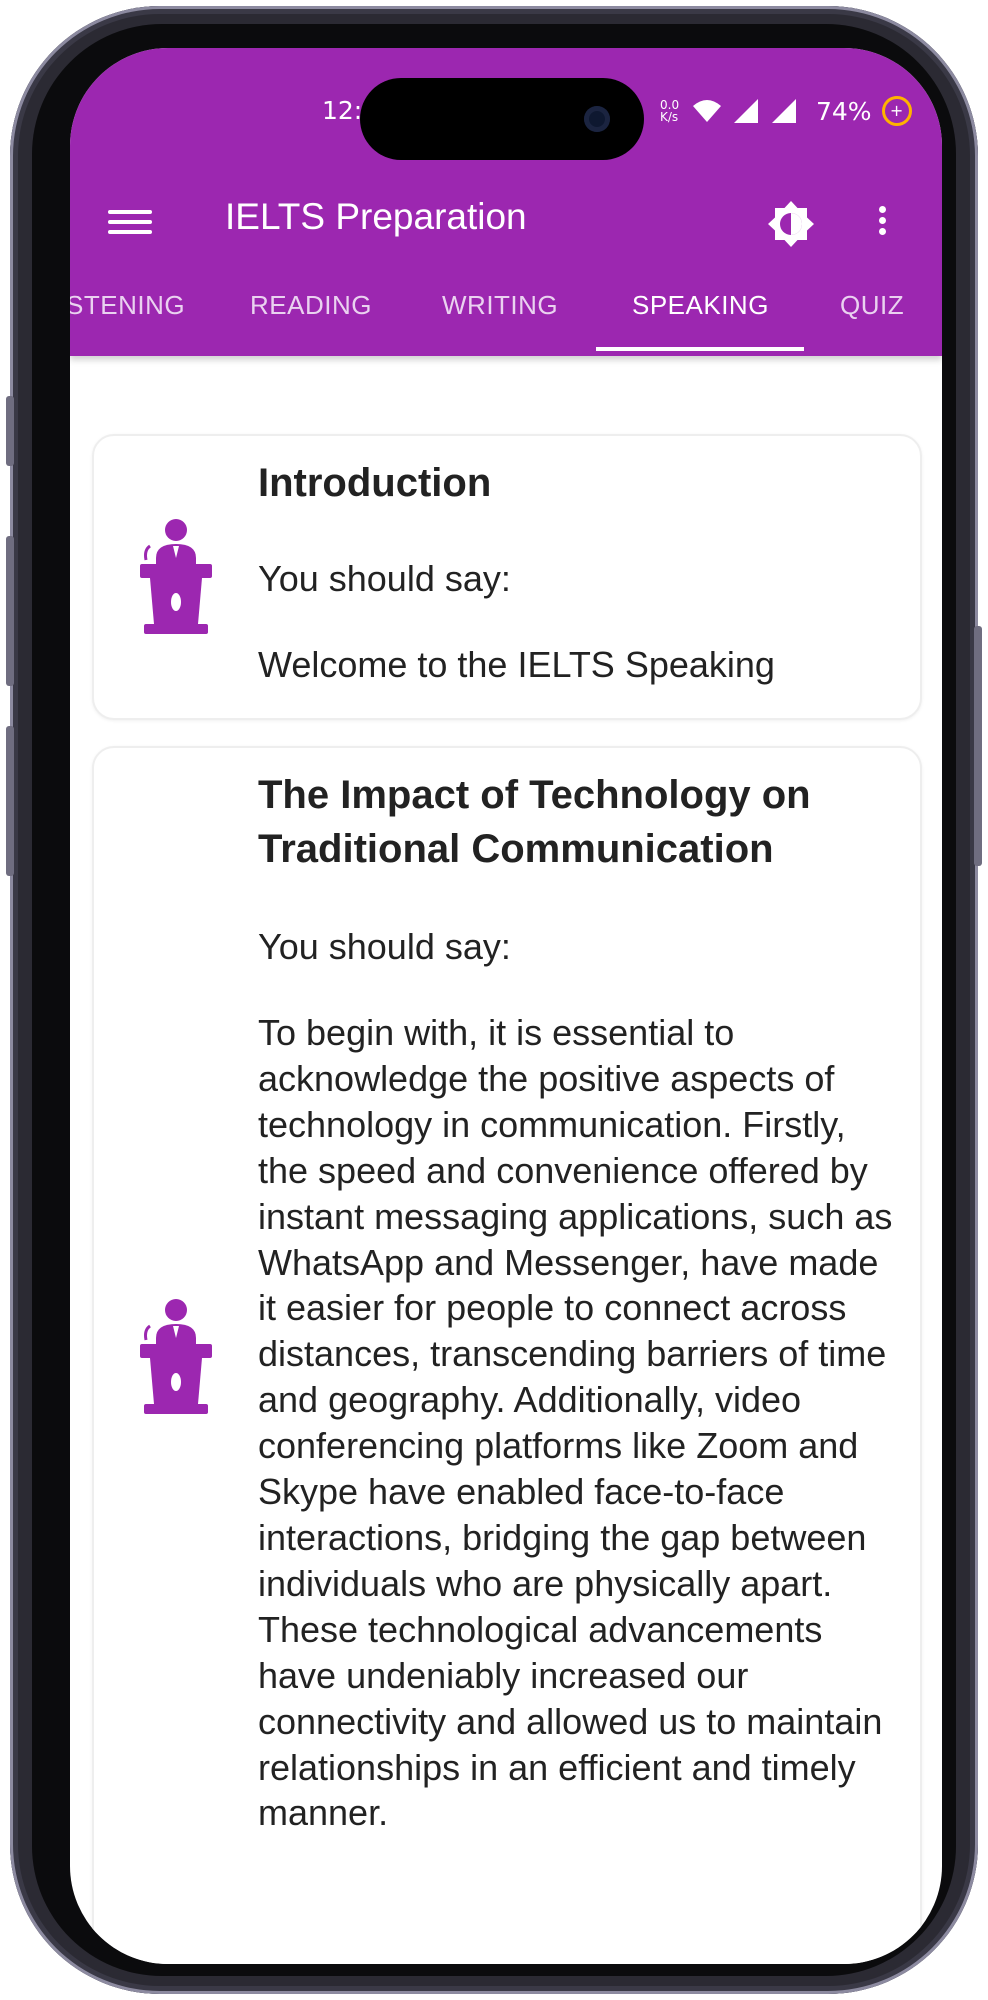 This screenshot has height=2000, width=988. I want to click on more-vertical-icon, so click(882, 224).